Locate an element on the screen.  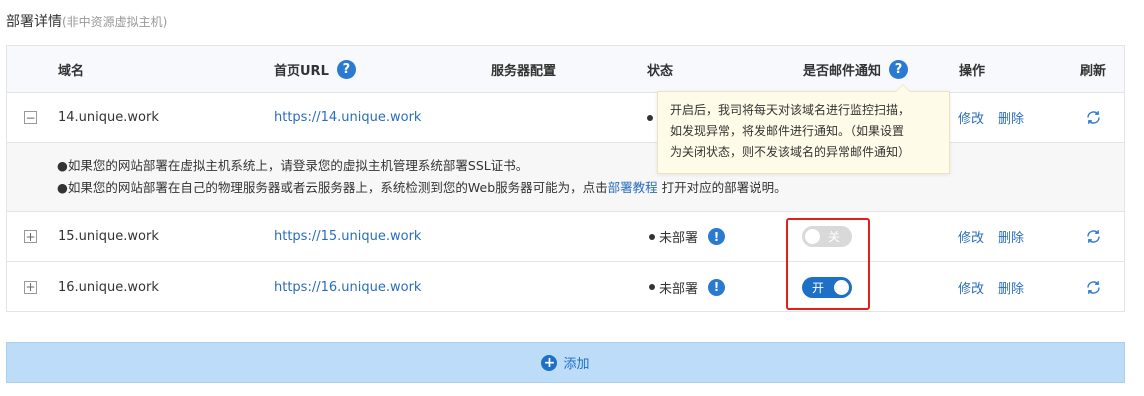
column-header-domain: 域名 is located at coordinates (71, 71).